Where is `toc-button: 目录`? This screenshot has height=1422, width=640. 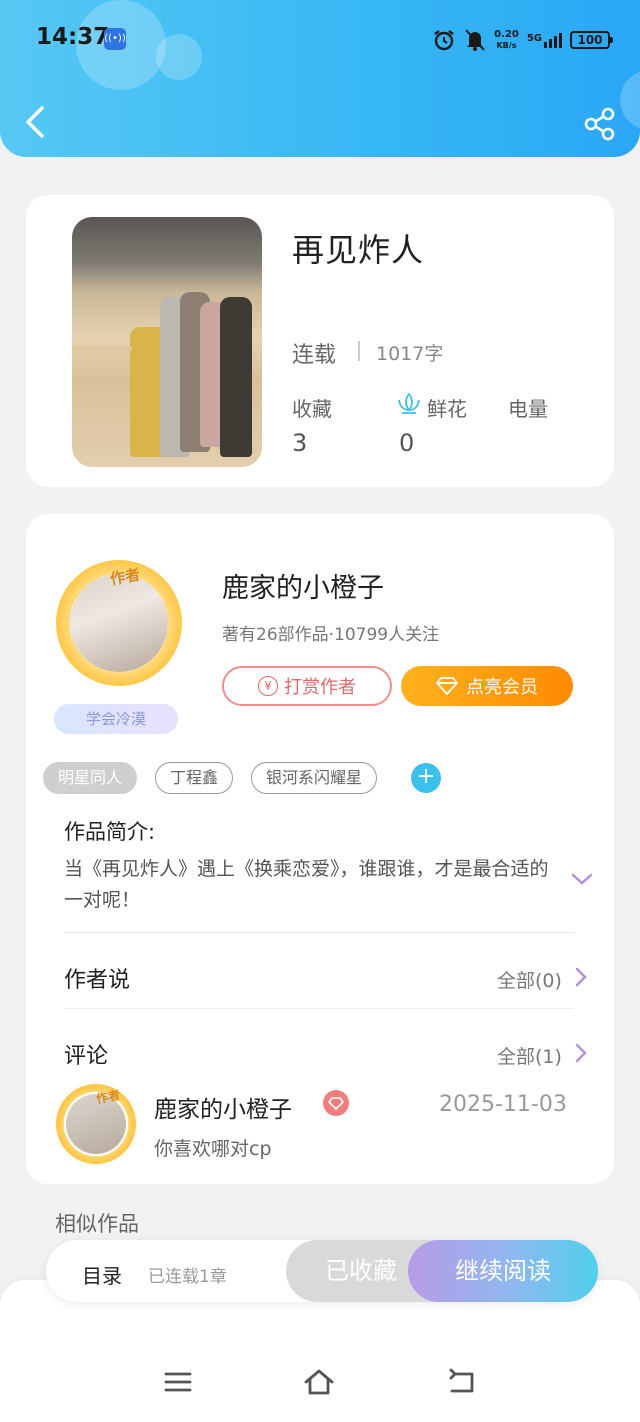 toc-button: 目录 is located at coordinates (102, 1274).